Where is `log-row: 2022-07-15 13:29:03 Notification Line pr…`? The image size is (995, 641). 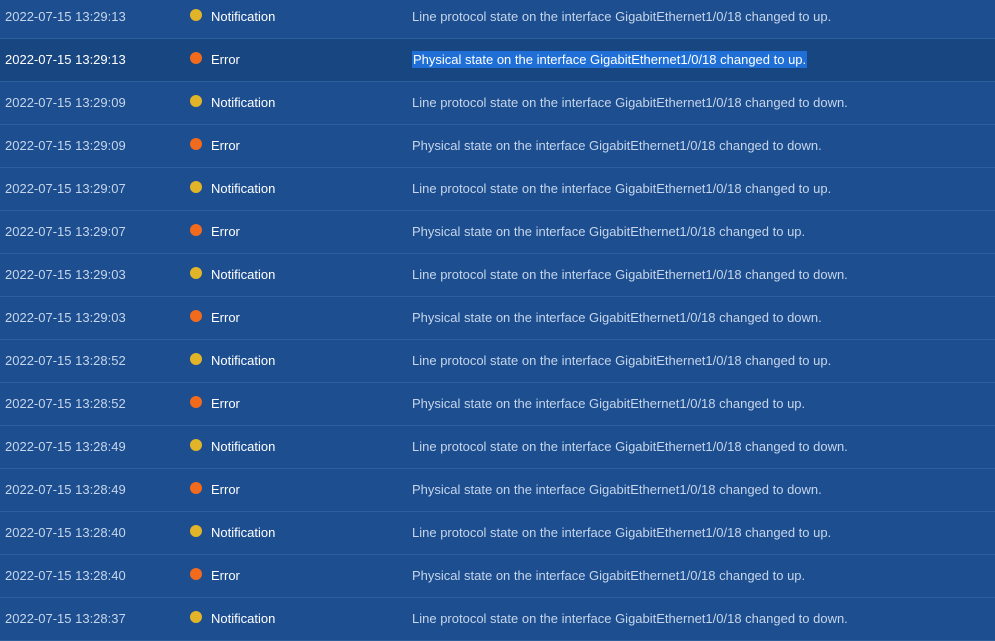 log-row: 2022-07-15 13:29:03 Notification Line pr… is located at coordinates (497, 275).